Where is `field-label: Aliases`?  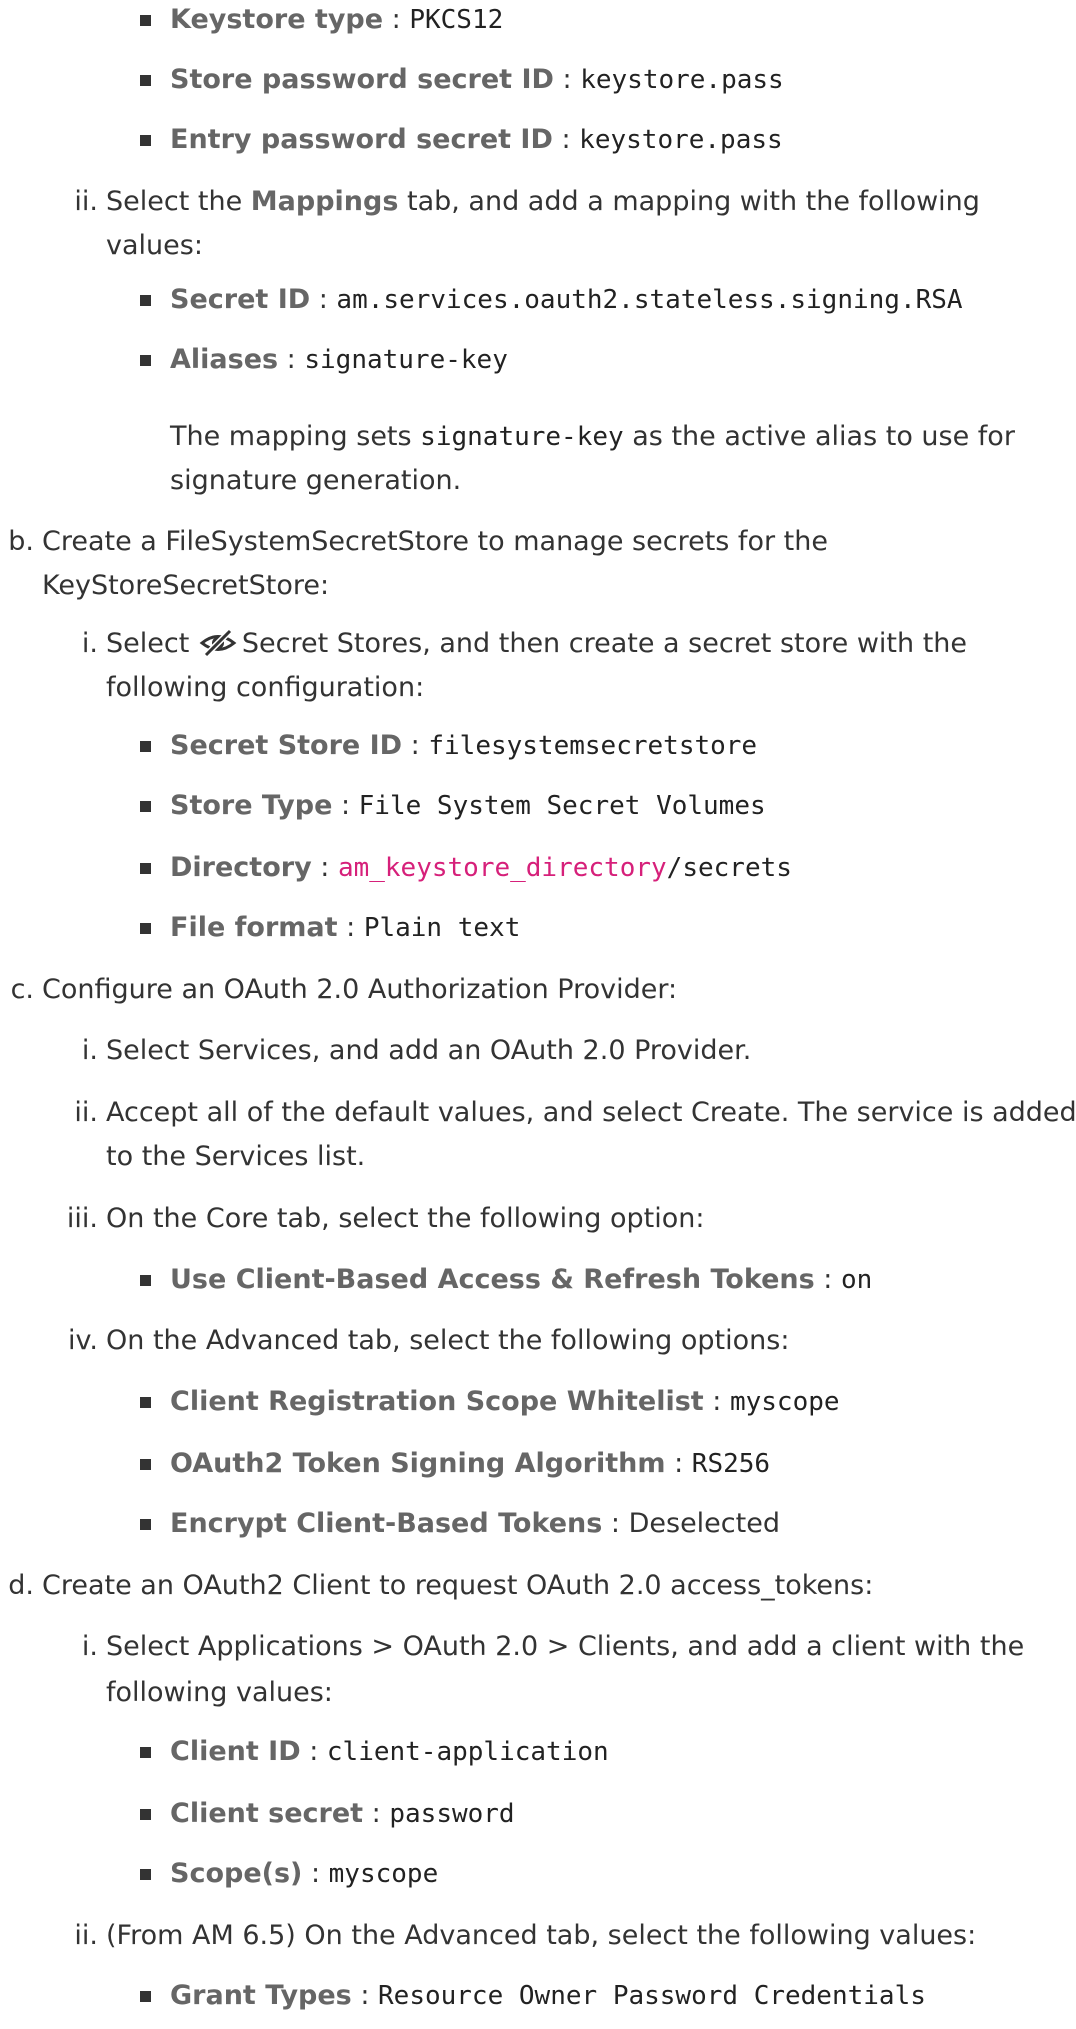
field-label: Aliases is located at coordinates (224, 359).